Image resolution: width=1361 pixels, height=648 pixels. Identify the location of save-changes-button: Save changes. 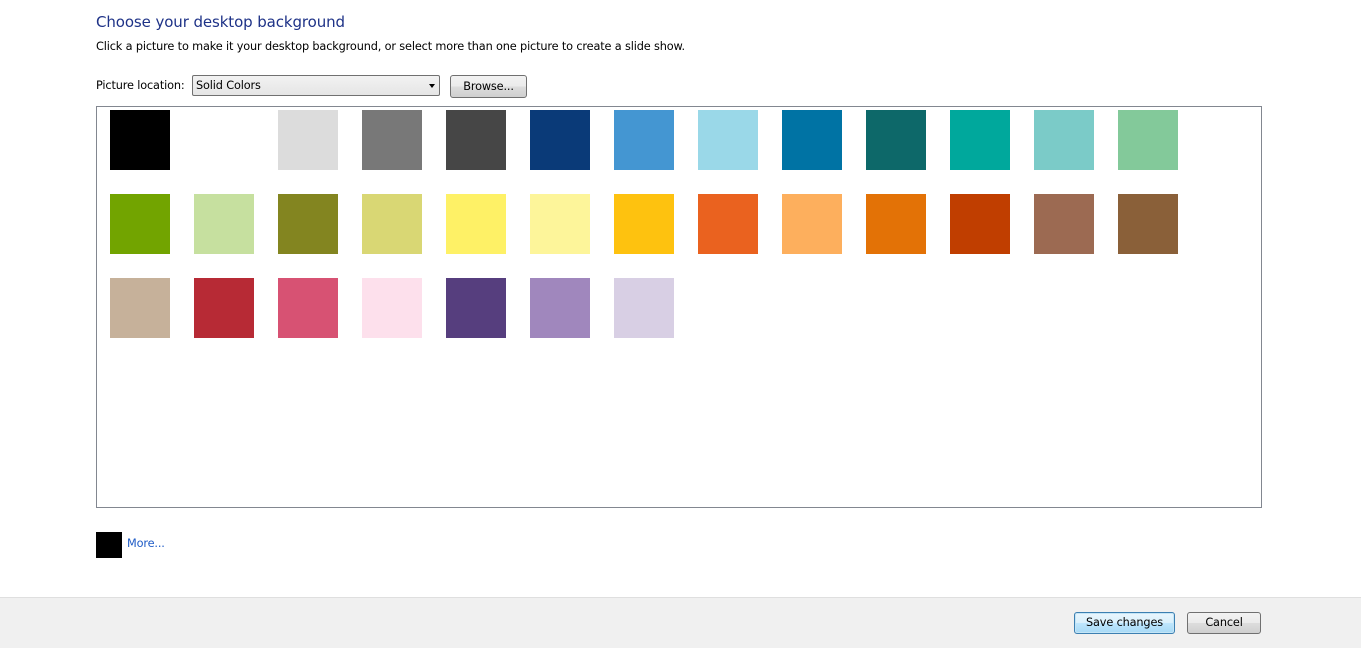
(1124, 623).